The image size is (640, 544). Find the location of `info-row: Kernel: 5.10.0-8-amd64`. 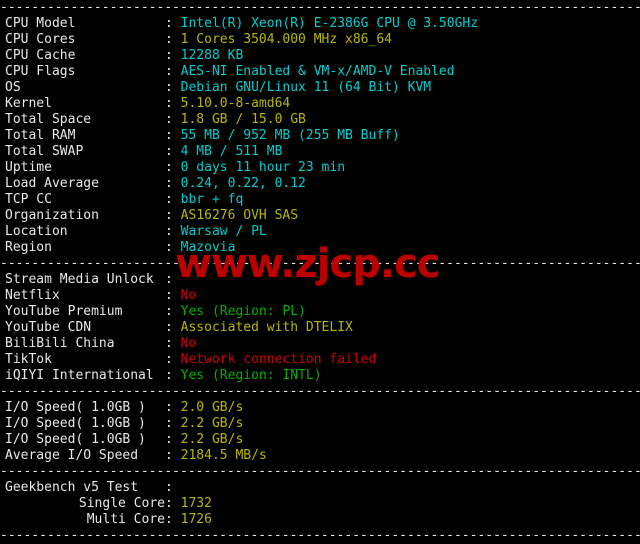

info-row: Kernel: 5.10.0-8-amd64 is located at coordinates (320, 104).